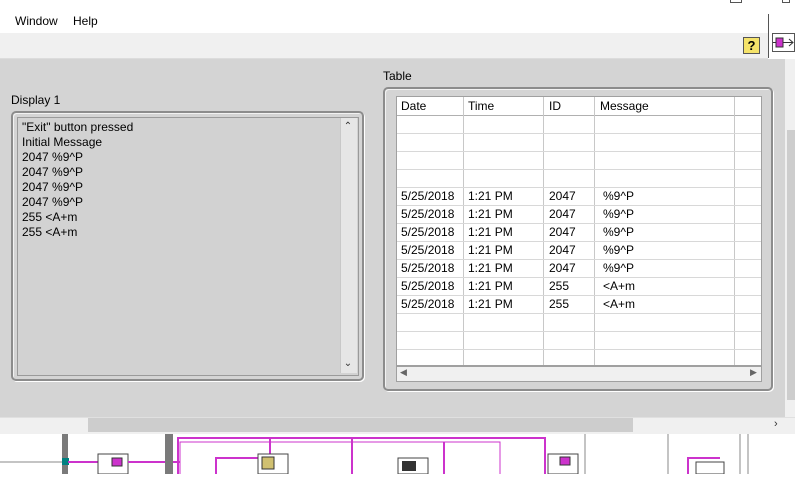  Describe the element at coordinates (36, 21) in the screenshot. I see `menu-window: Window` at that location.